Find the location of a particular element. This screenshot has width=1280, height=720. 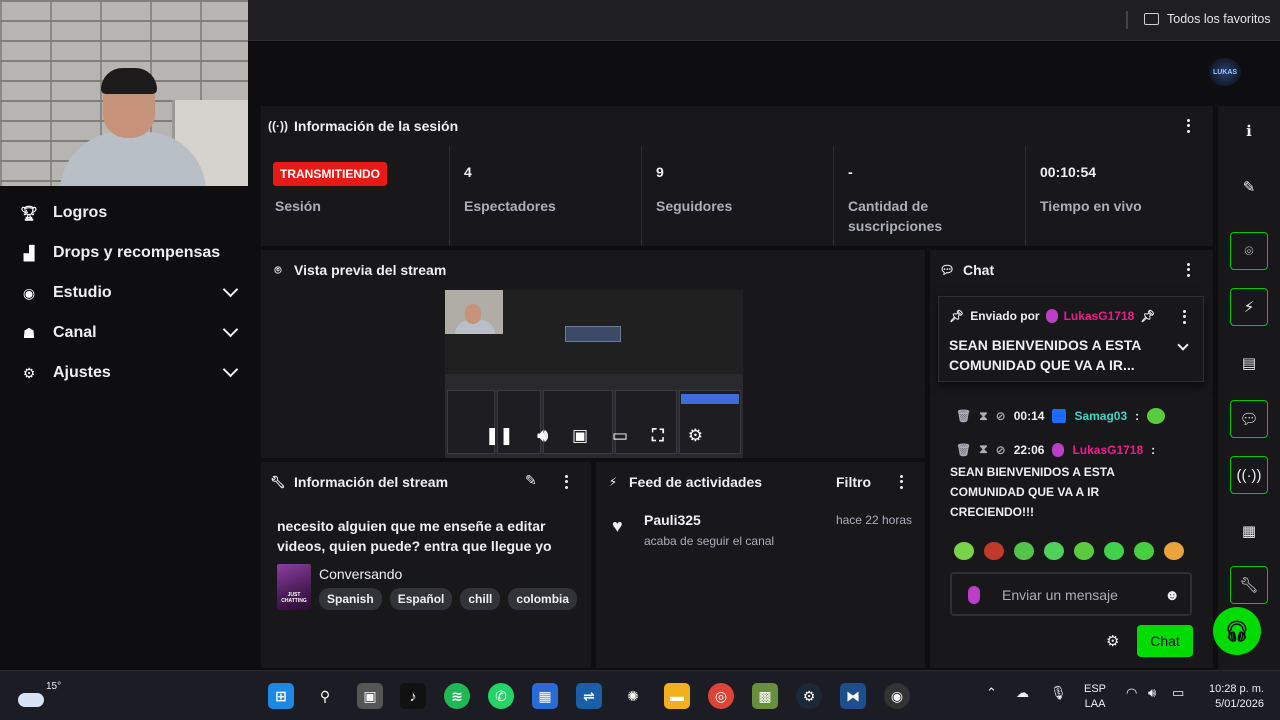

stream-preview-card: ⌾ Vista previa del stream ❚❚ 🔊︎ ▣ ▭ ⛶ ⚙ is located at coordinates (593, 354).